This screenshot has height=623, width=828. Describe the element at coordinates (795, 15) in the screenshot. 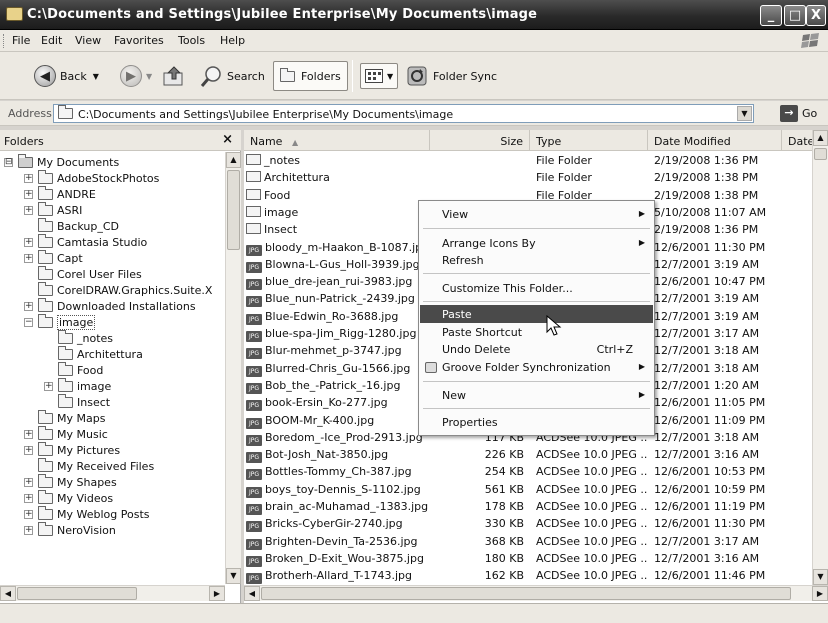

I see `maximize-button: □` at that location.